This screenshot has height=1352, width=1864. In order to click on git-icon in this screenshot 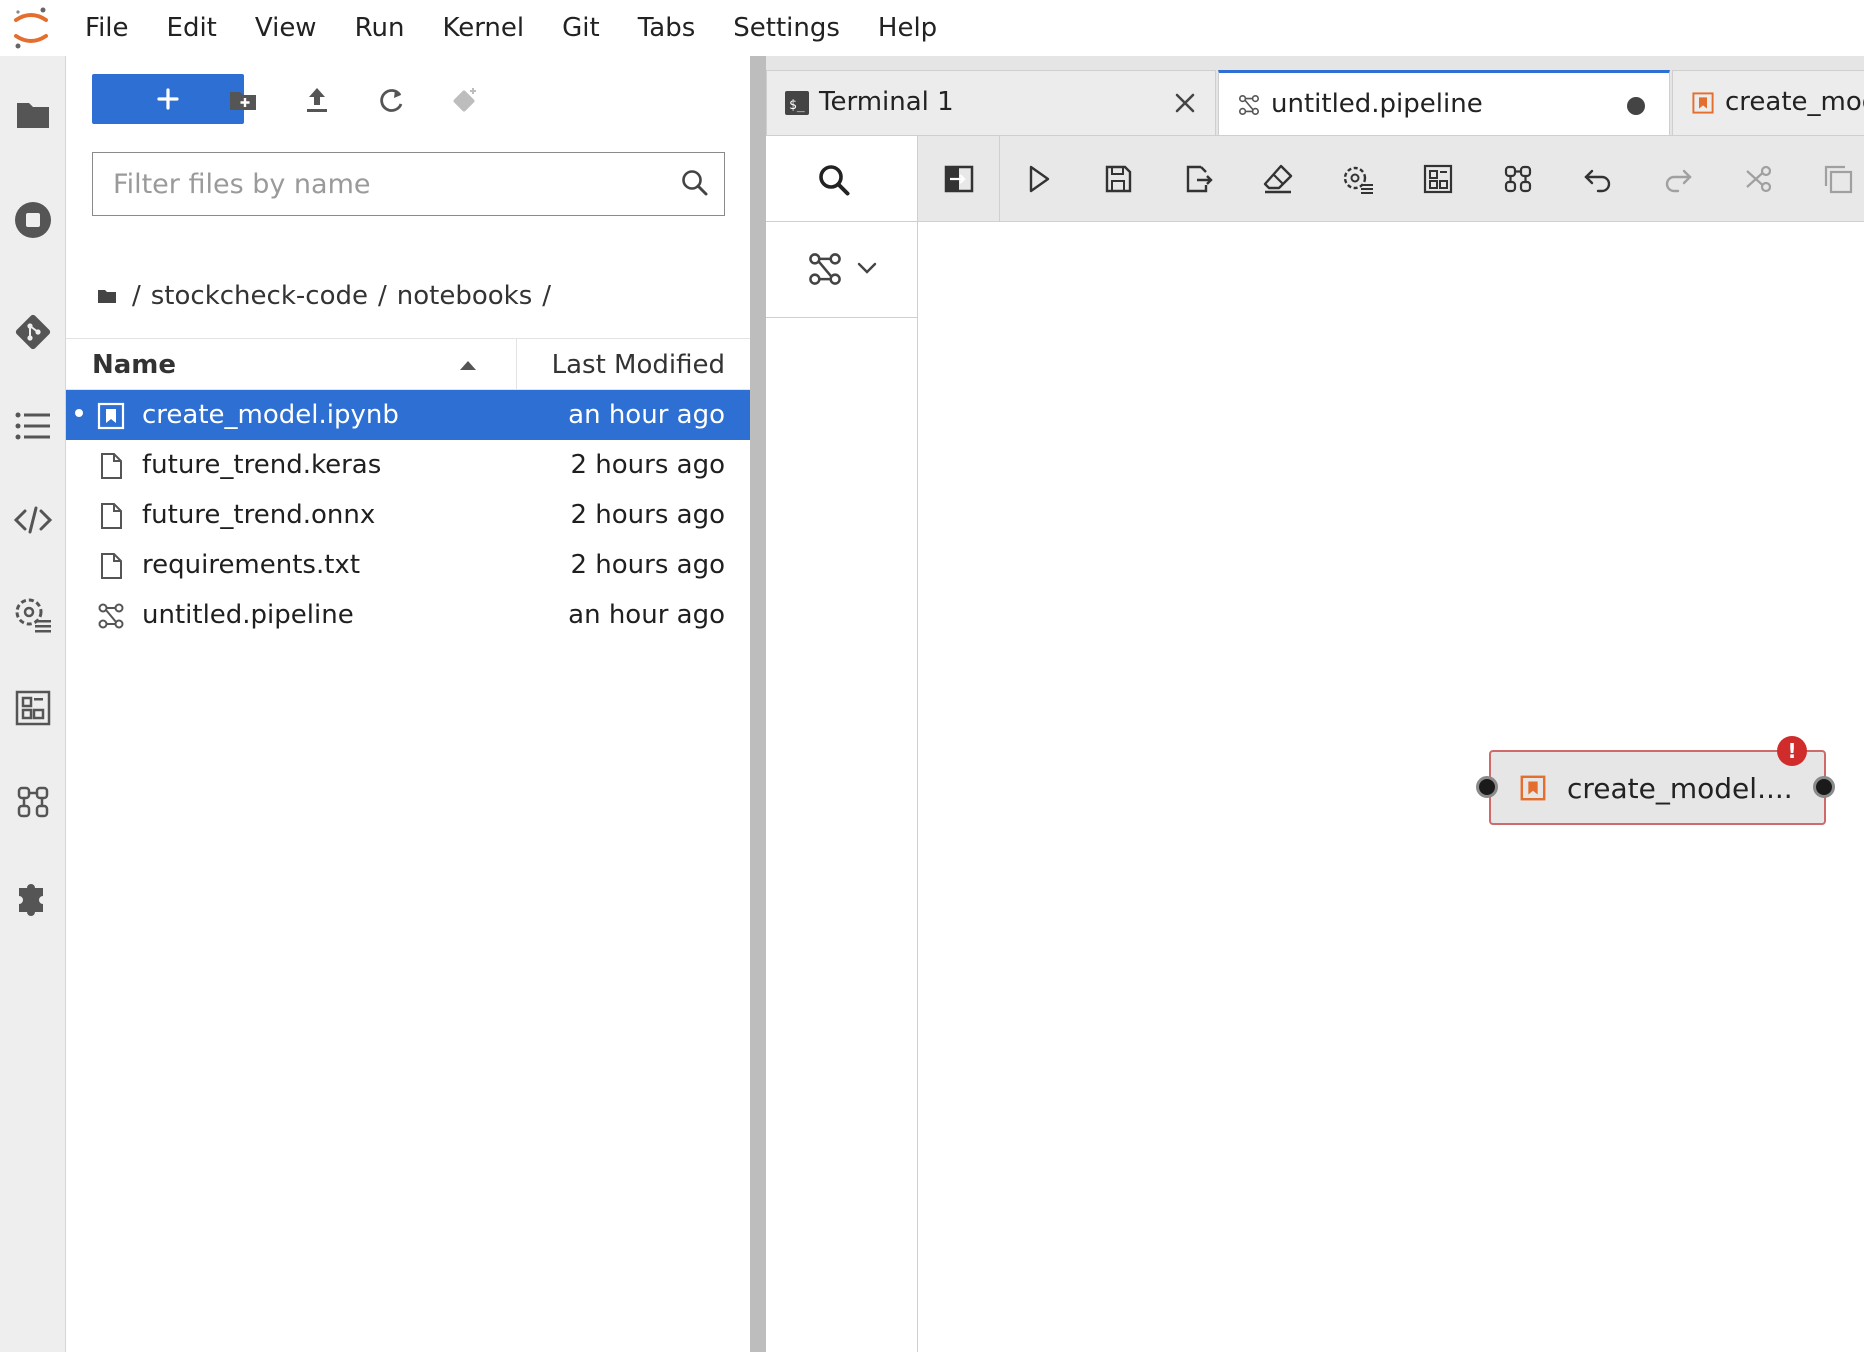, I will do `click(33, 332)`.